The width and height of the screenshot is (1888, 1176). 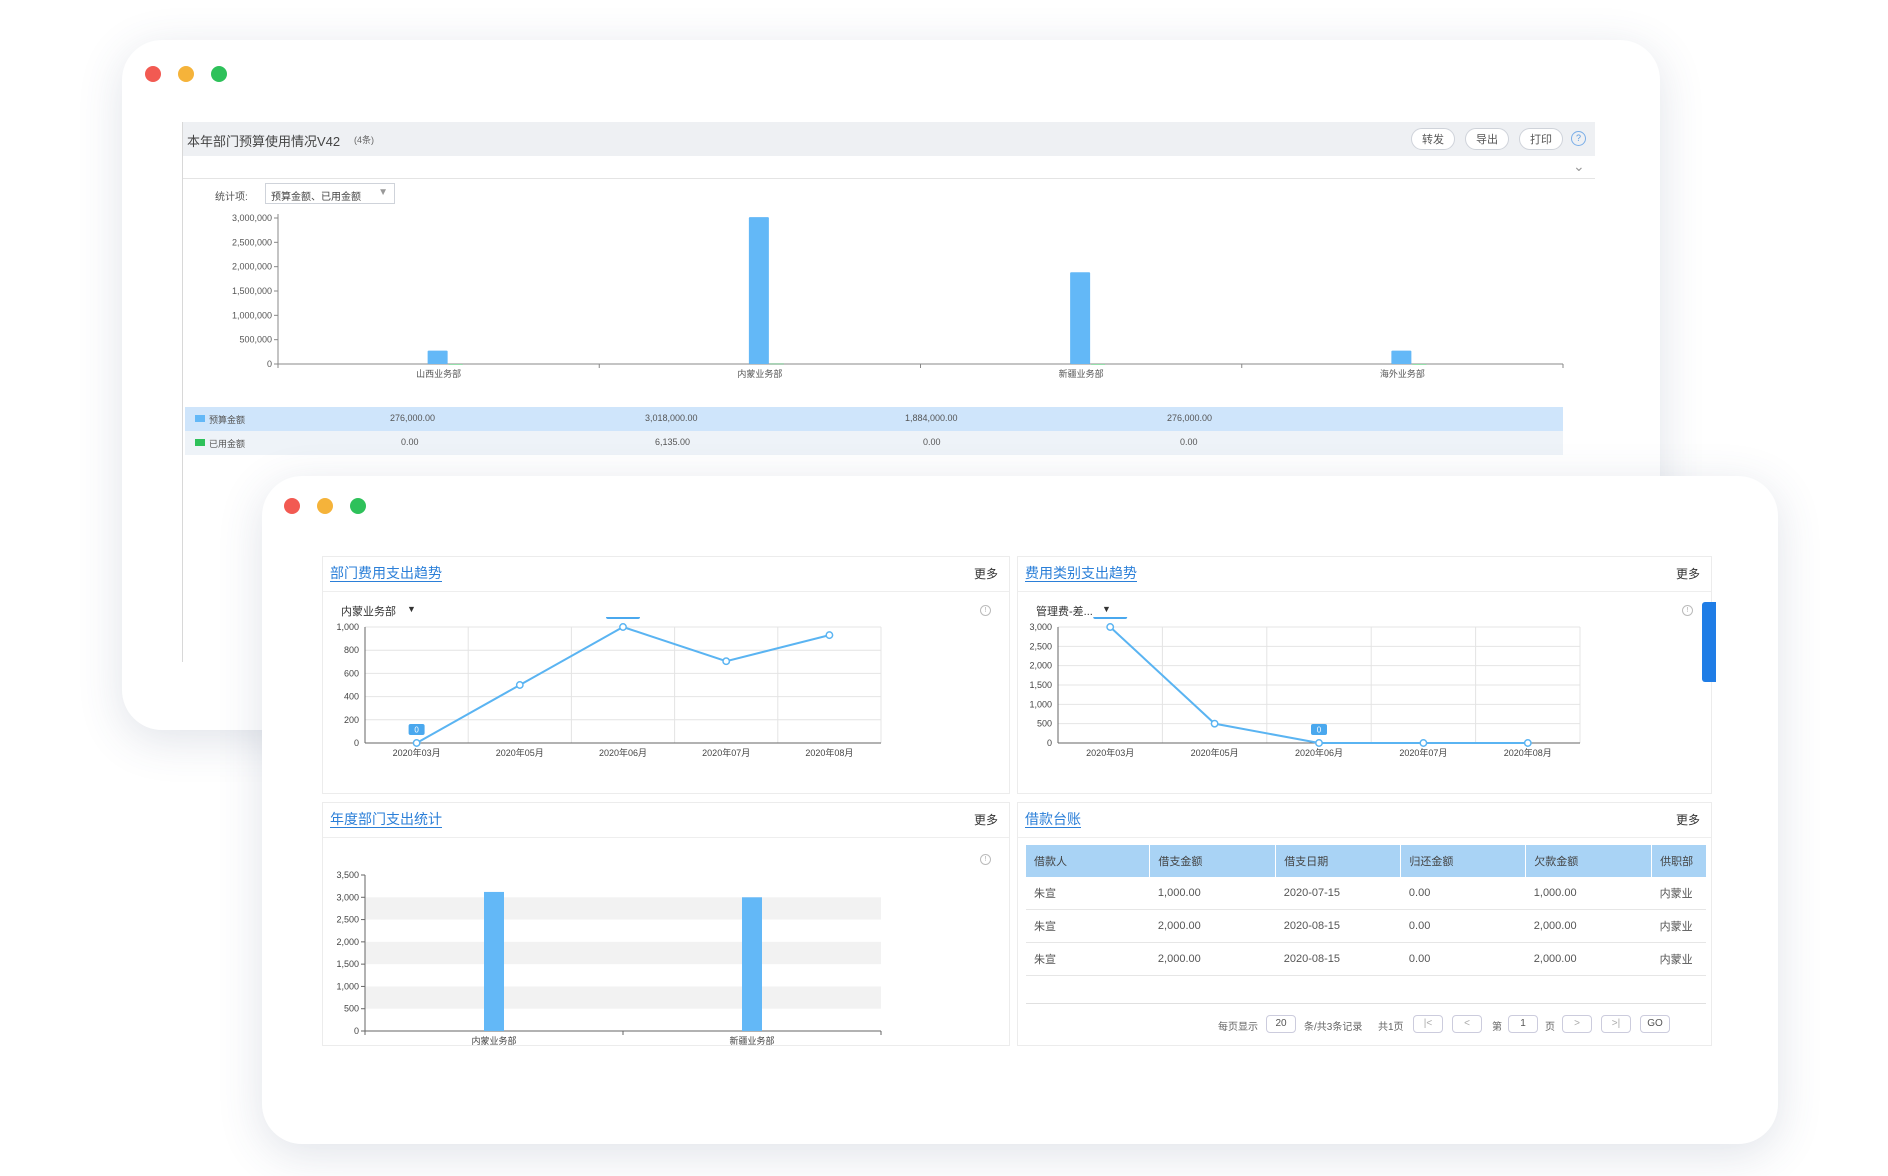 I want to click on header-divider, so click(x=889, y=178).